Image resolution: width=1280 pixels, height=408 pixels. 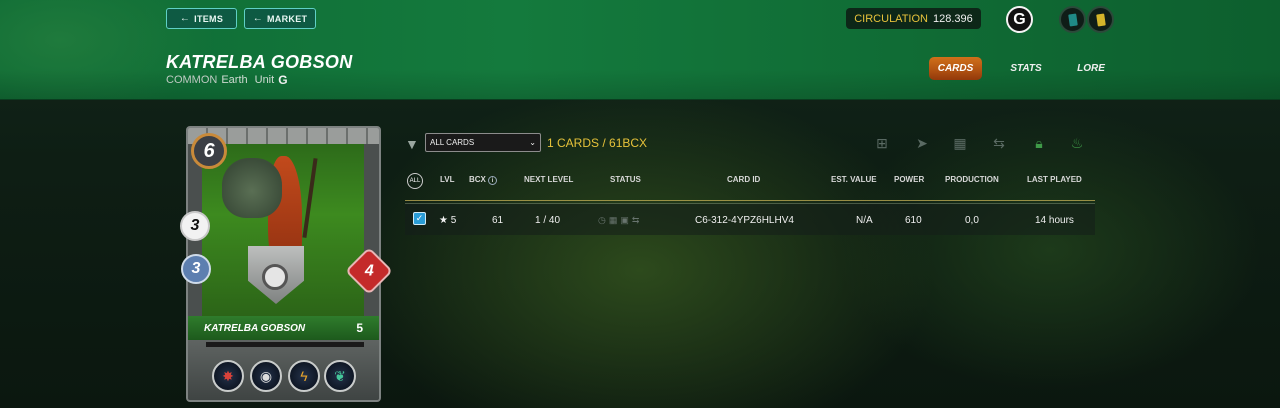 What do you see at coordinates (304, 376) in the screenshot?
I see `lightning-ability-icon: ϟ` at bounding box center [304, 376].